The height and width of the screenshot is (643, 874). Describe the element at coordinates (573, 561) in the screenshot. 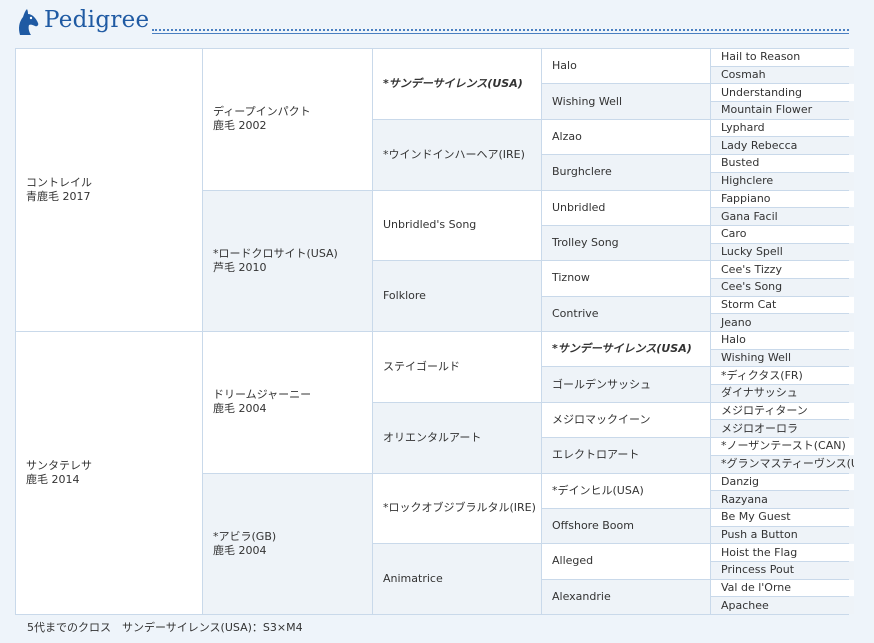

I see `horse-name: Alleged` at that location.